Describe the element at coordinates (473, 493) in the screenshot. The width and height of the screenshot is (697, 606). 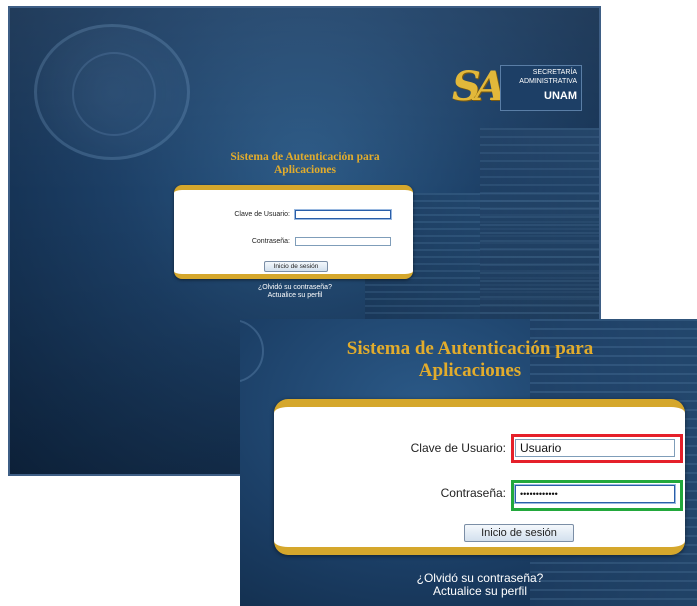
I see `zoom-password-label: Contraseña:` at that location.